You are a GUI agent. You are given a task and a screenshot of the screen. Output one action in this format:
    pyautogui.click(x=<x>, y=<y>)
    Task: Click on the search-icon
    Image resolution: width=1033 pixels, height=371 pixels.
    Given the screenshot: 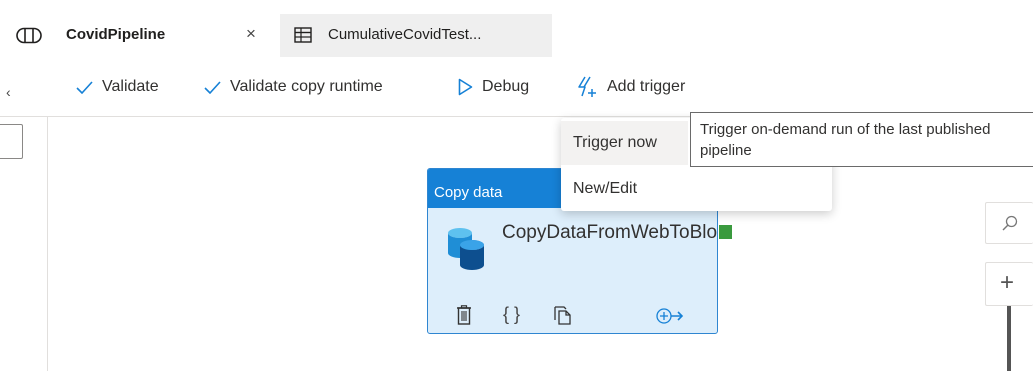 What is the action you would take?
    pyautogui.click(x=1010, y=225)
    